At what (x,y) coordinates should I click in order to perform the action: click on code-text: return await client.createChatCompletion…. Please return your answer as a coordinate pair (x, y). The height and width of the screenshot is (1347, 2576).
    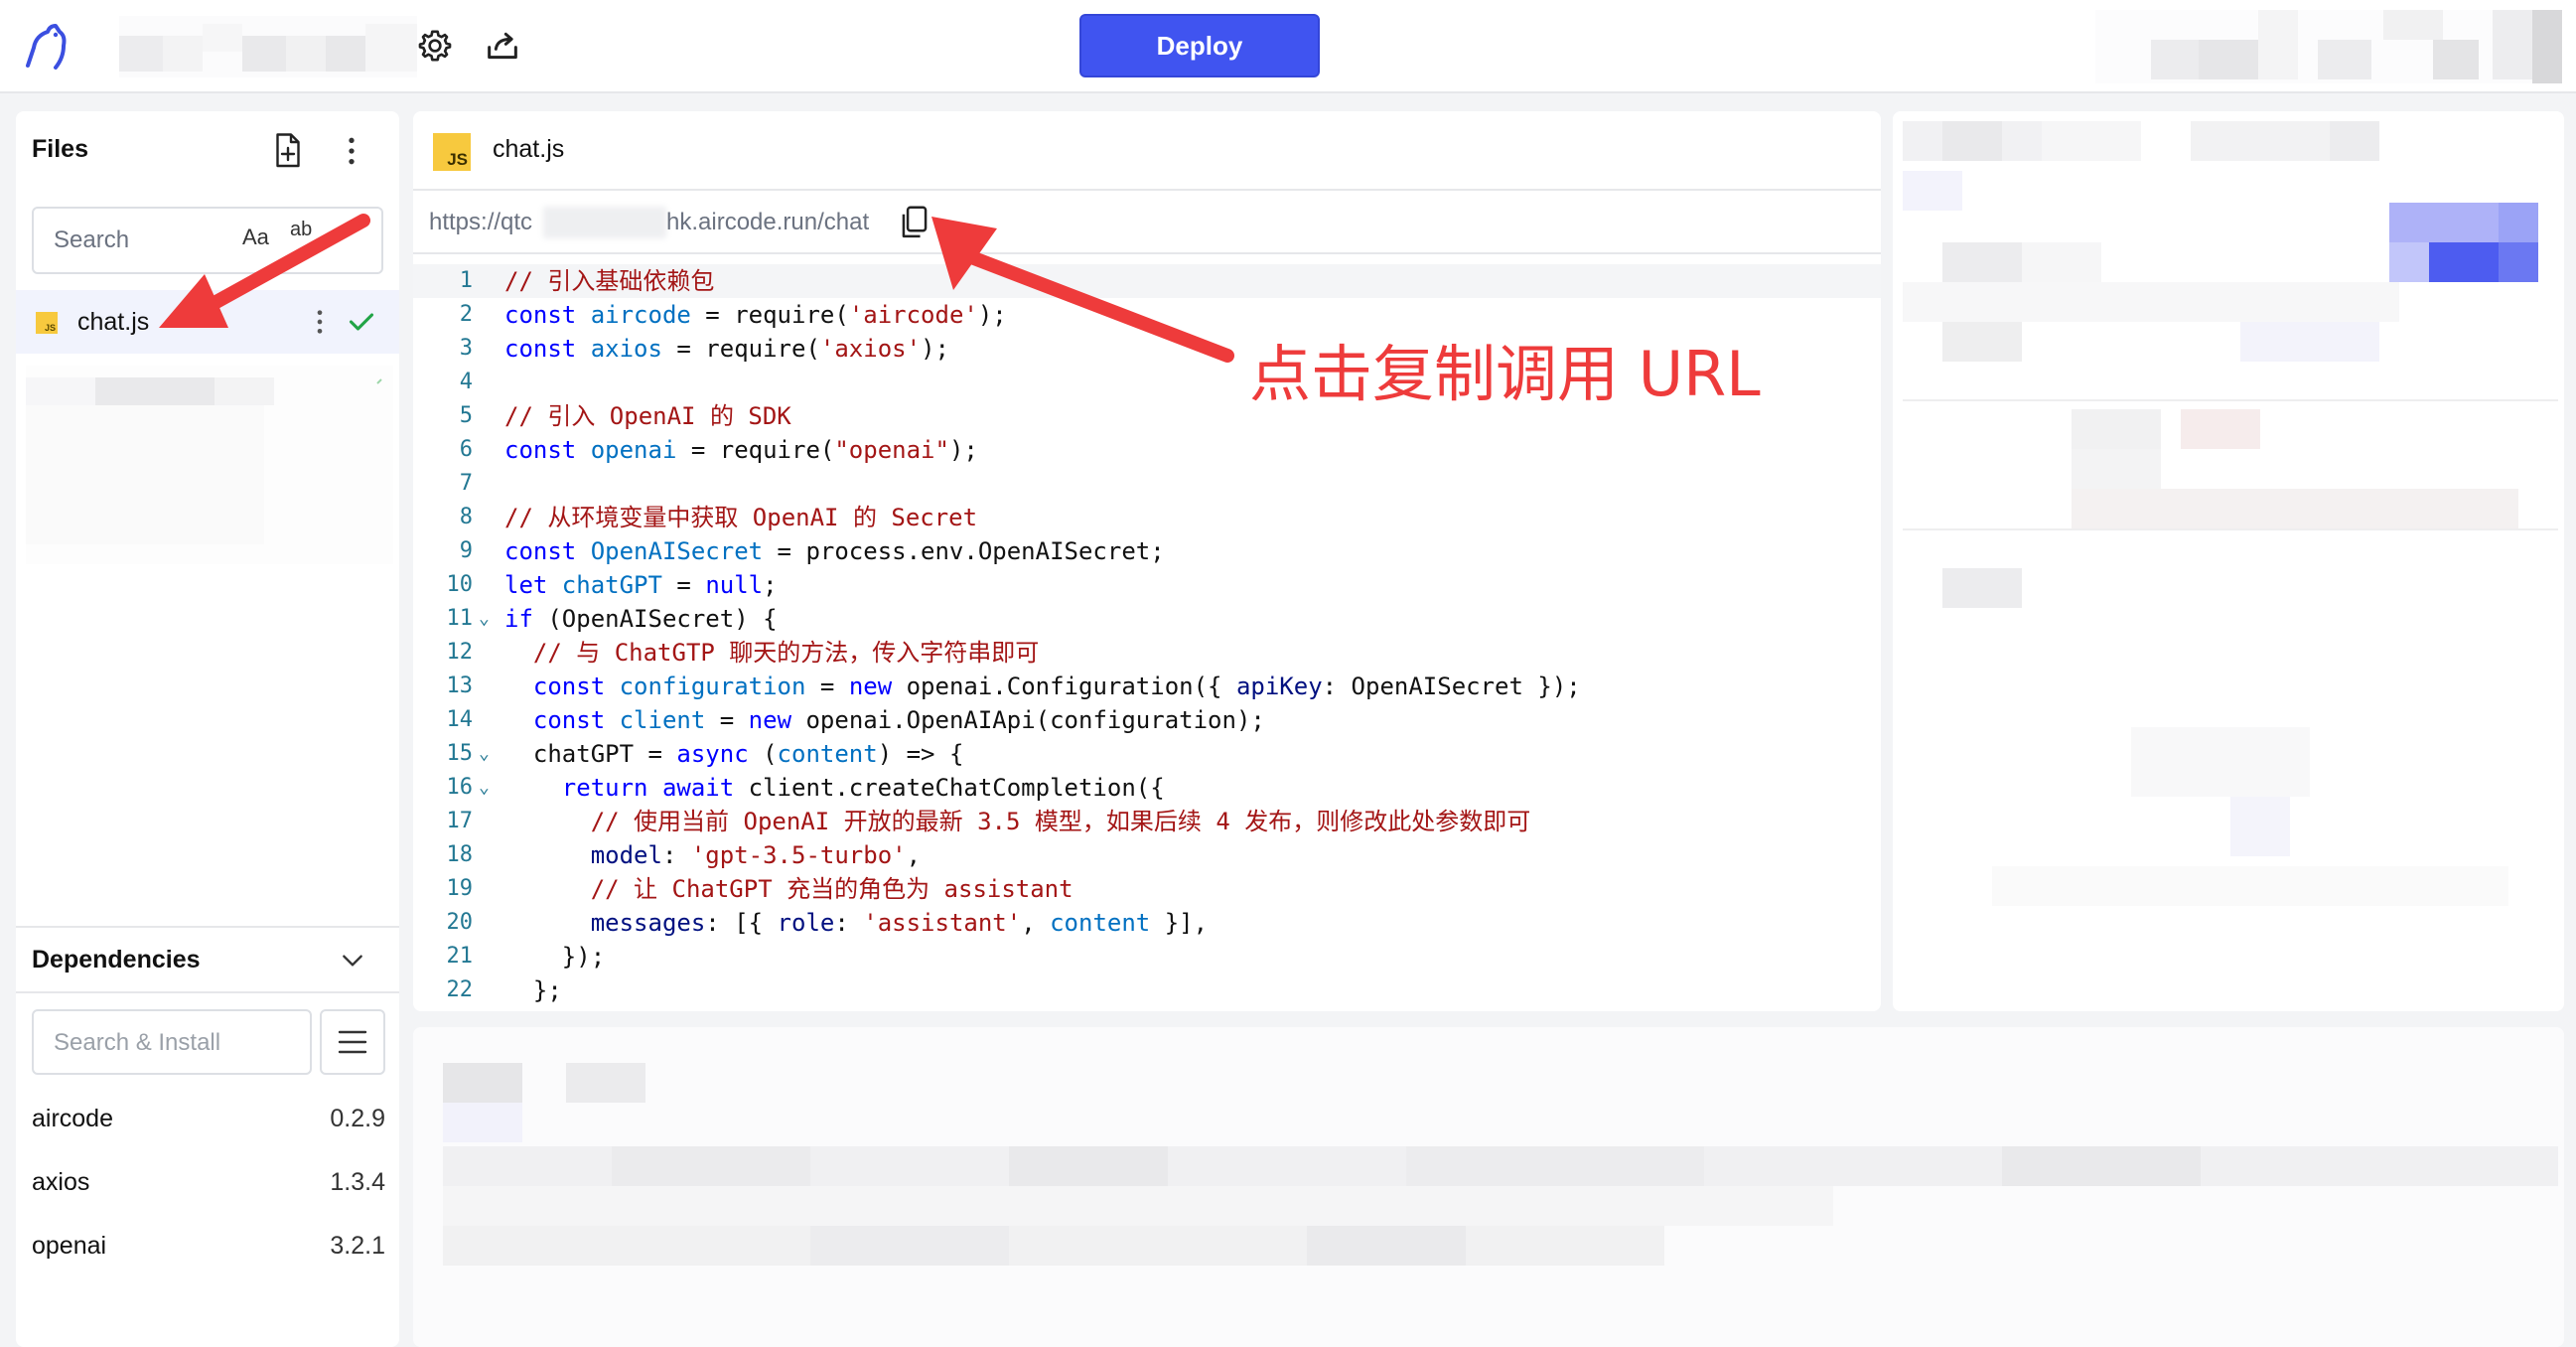
    Looking at the image, I should click on (863, 788).